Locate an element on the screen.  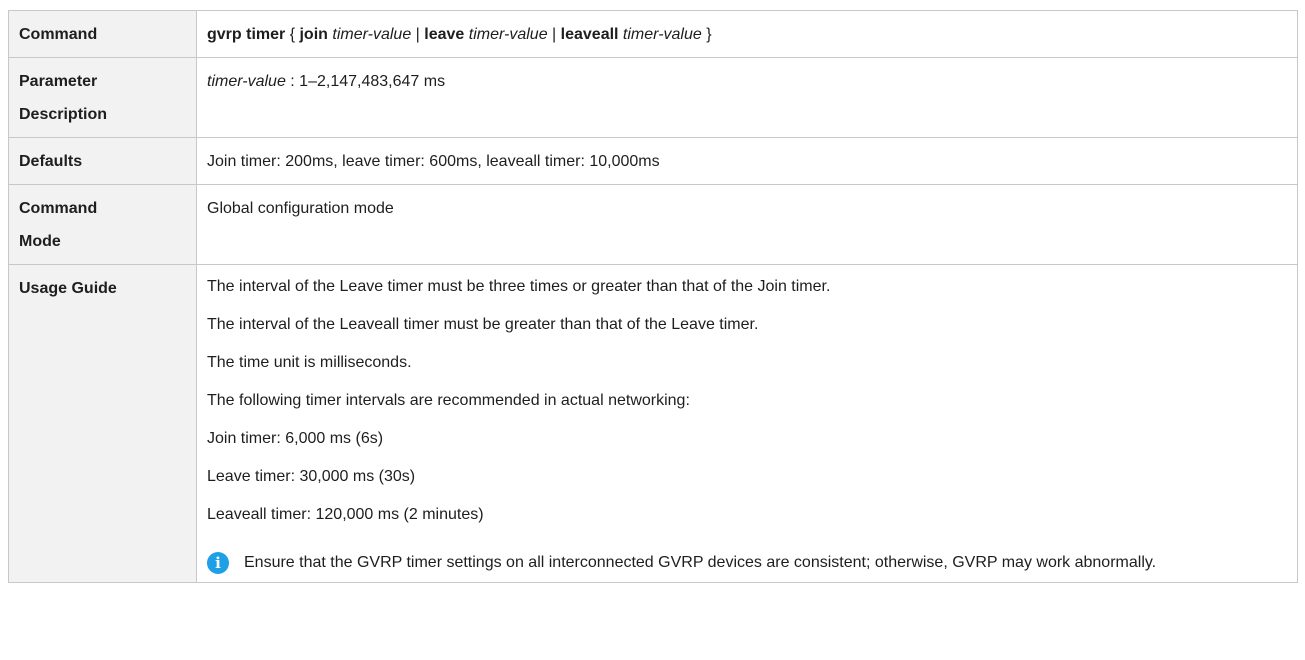
syntax-keyword: gvrp timer is located at coordinates (246, 34).